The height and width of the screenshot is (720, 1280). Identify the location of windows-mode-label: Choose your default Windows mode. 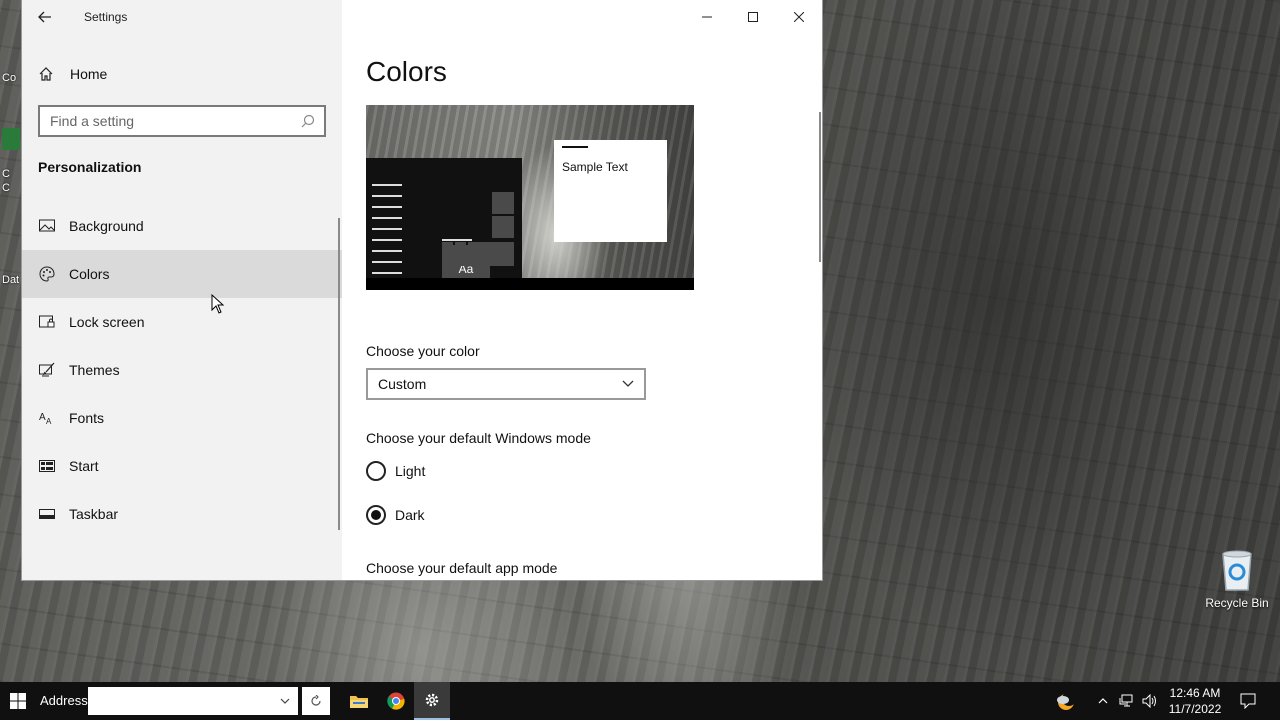
(478, 438).